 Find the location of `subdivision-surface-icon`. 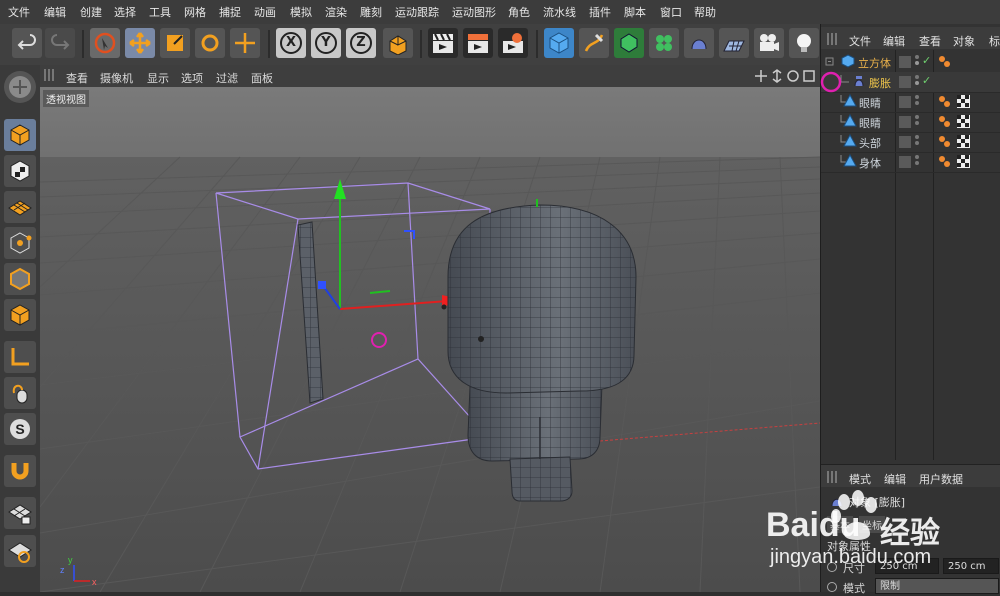

subdivision-surface-icon is located at coordinates (629, 43).